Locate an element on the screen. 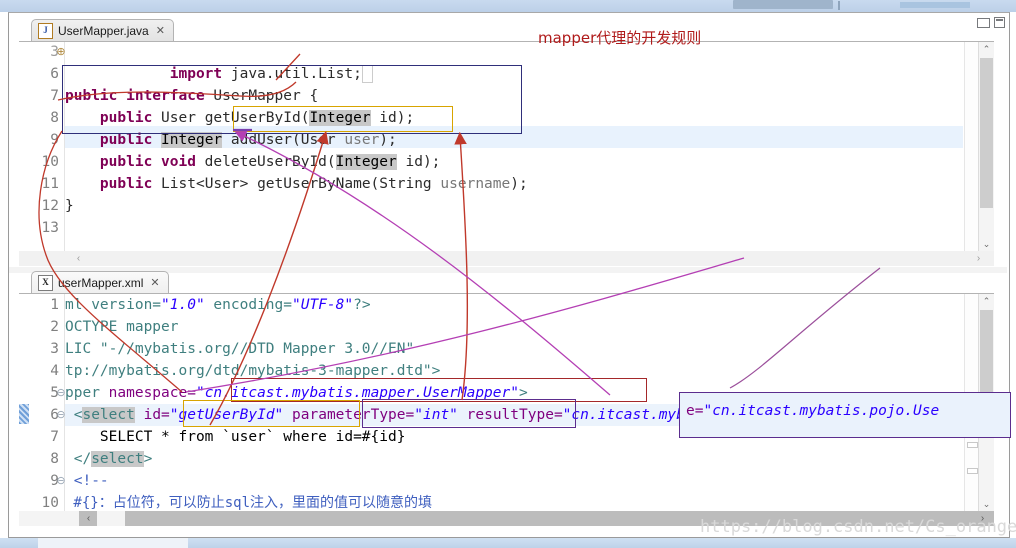  code-line: ml version="1.0" encoding="UTF-8"?> is located at coordinates (218, 305).